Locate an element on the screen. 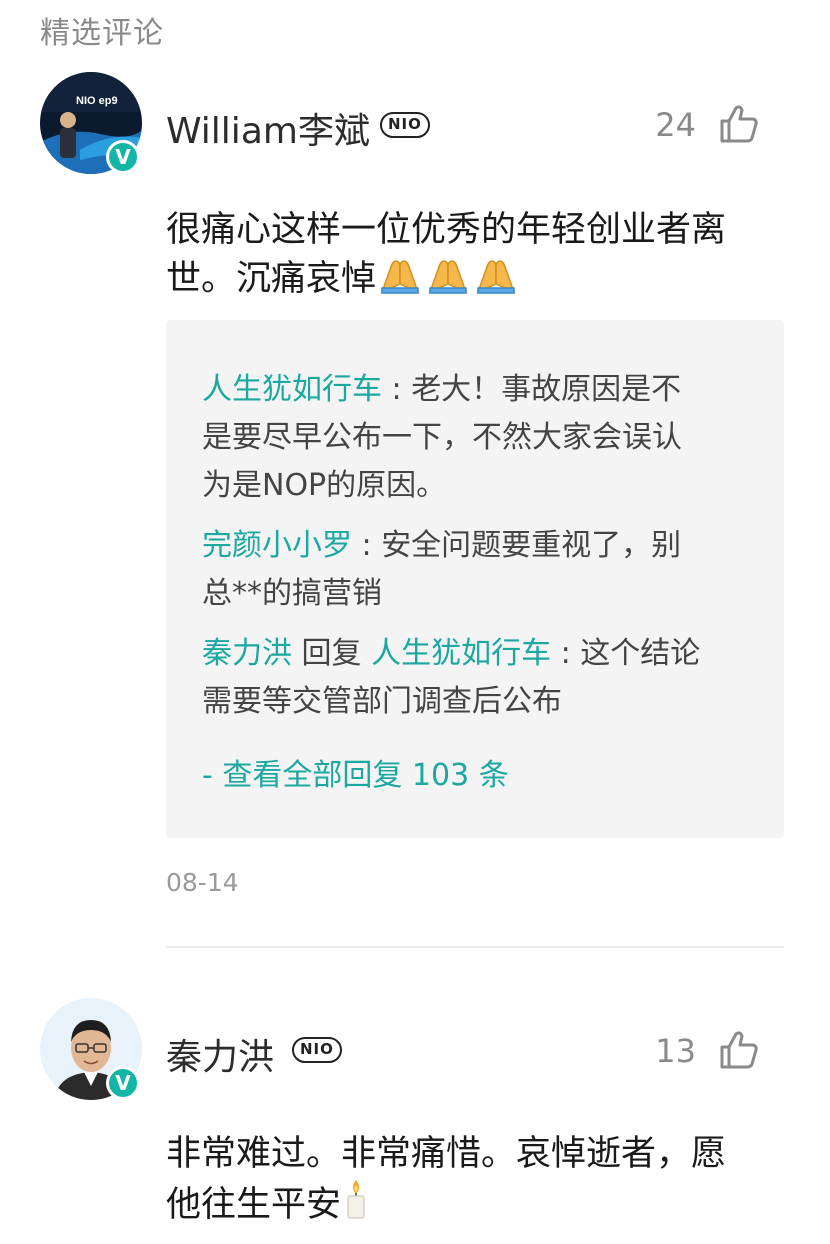  candle-emoji is located at coordinates (356, 1205).